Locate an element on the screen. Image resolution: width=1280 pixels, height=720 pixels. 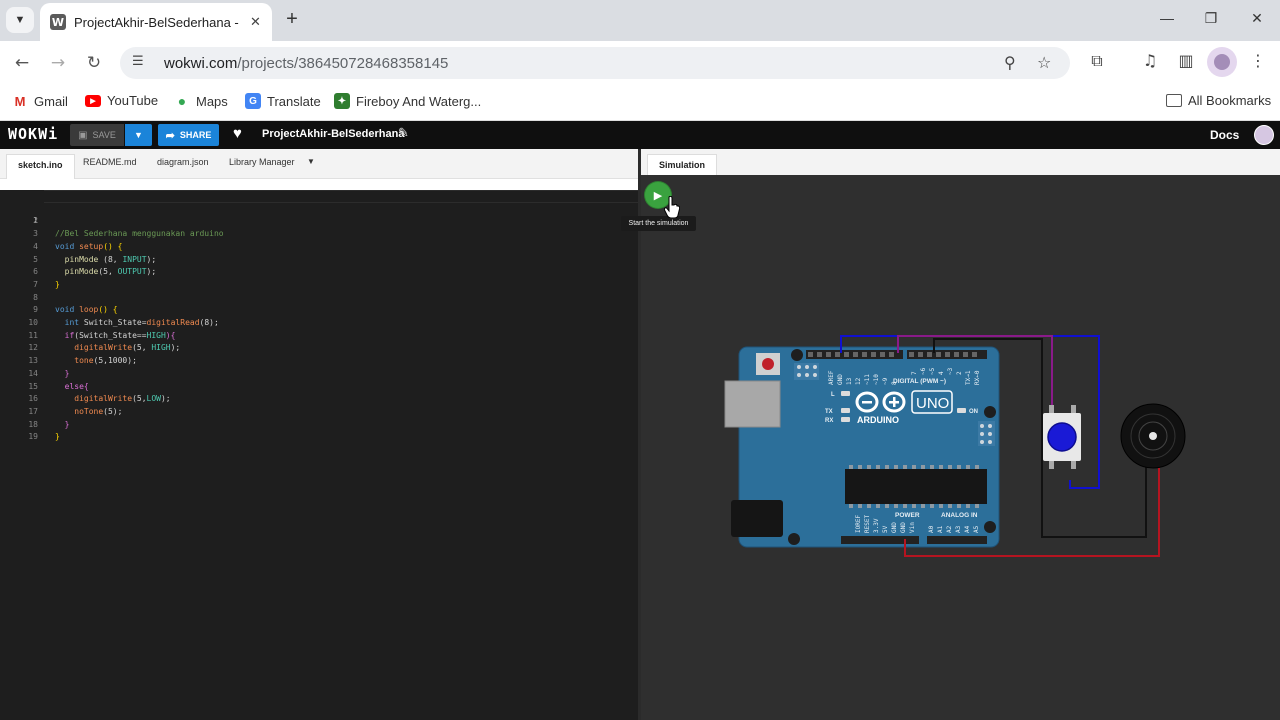
pin-label: 5V is located at coordinates (885, 529).